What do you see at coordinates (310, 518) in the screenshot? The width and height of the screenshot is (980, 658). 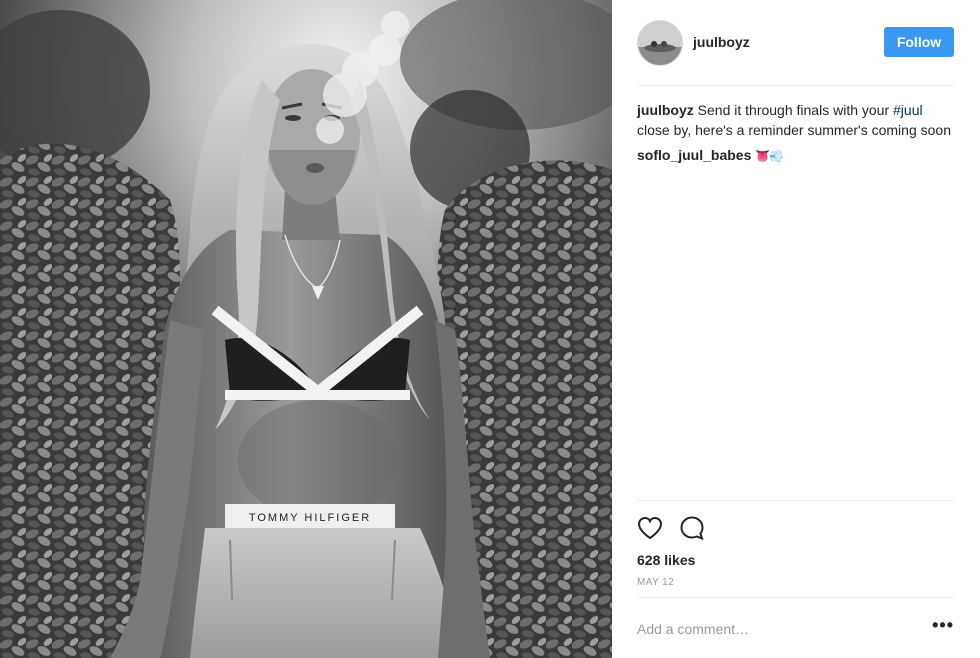 I see `waistband-logo-text: TOMMY HILFIGER` at bounding box center [310, 518].